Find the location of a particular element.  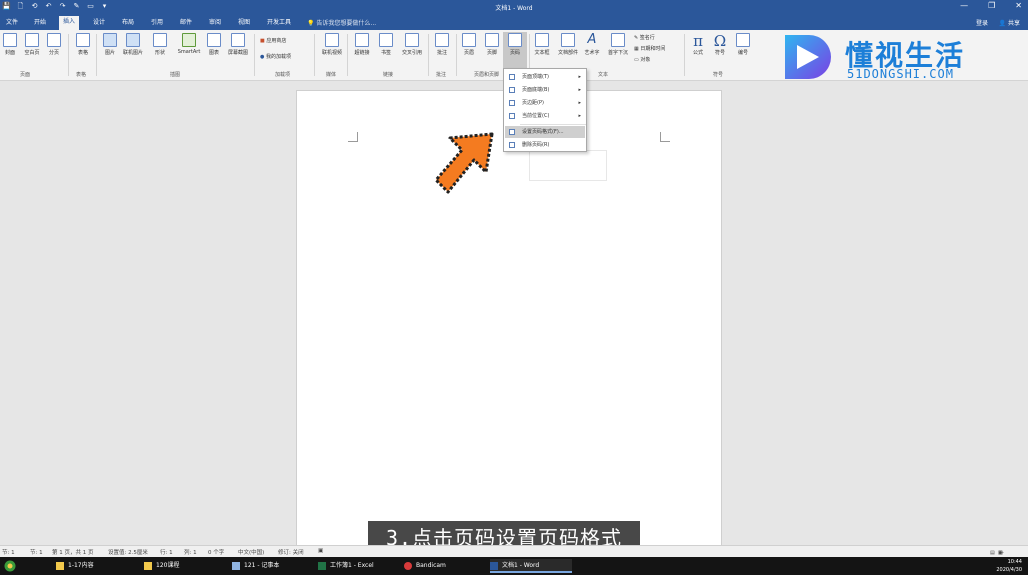

submenu-arrow-icon: ▸ is located at coordinates (579, 103).